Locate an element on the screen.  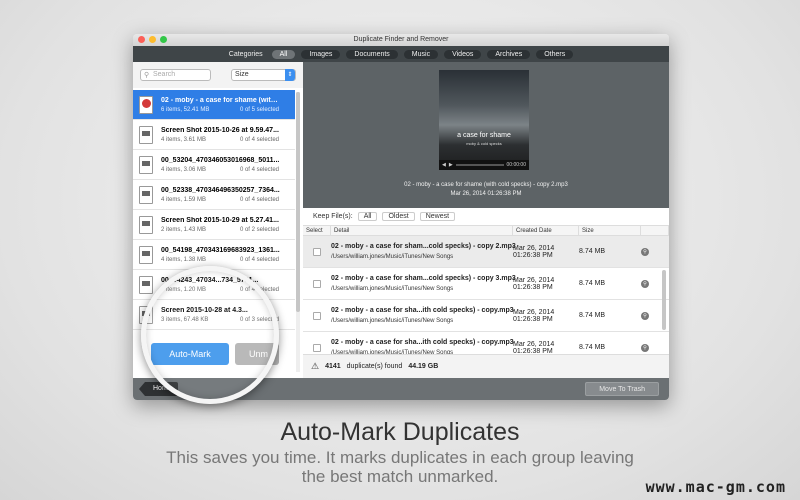
move-to-trash-button: Move To Trash is located at coordinates (622, 389).